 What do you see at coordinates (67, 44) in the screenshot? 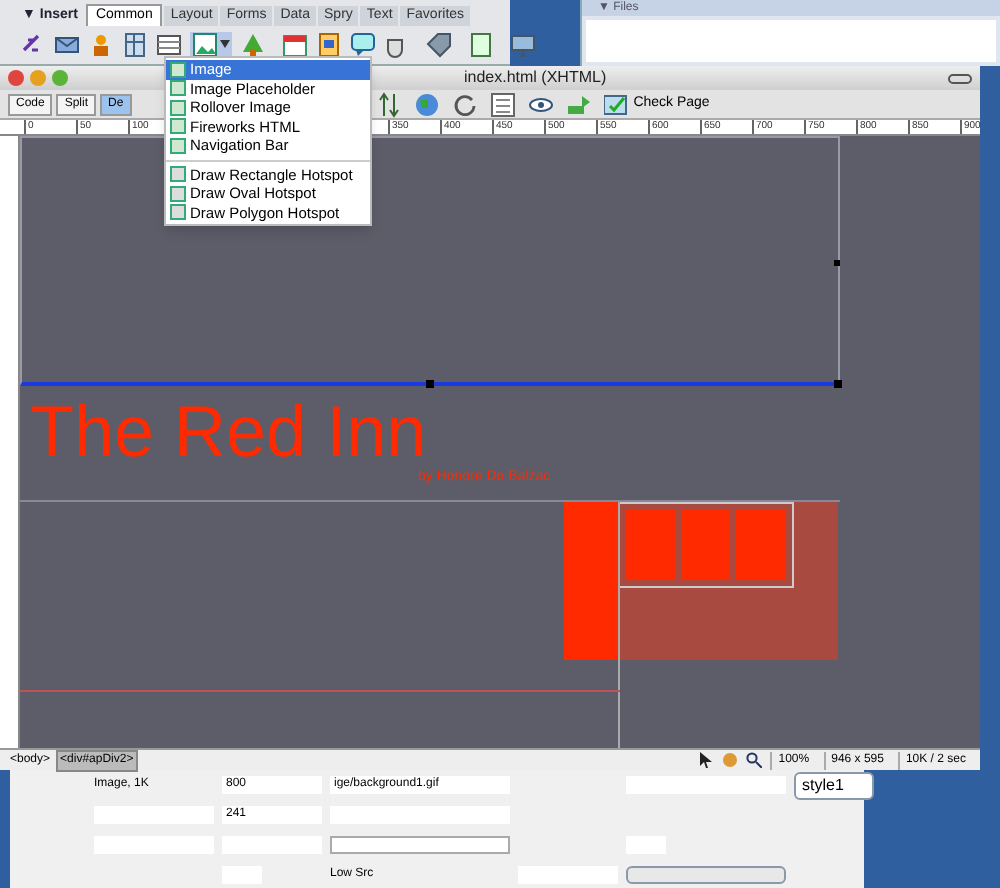
I see `envelope-icon` at bounding box center [67, 44].